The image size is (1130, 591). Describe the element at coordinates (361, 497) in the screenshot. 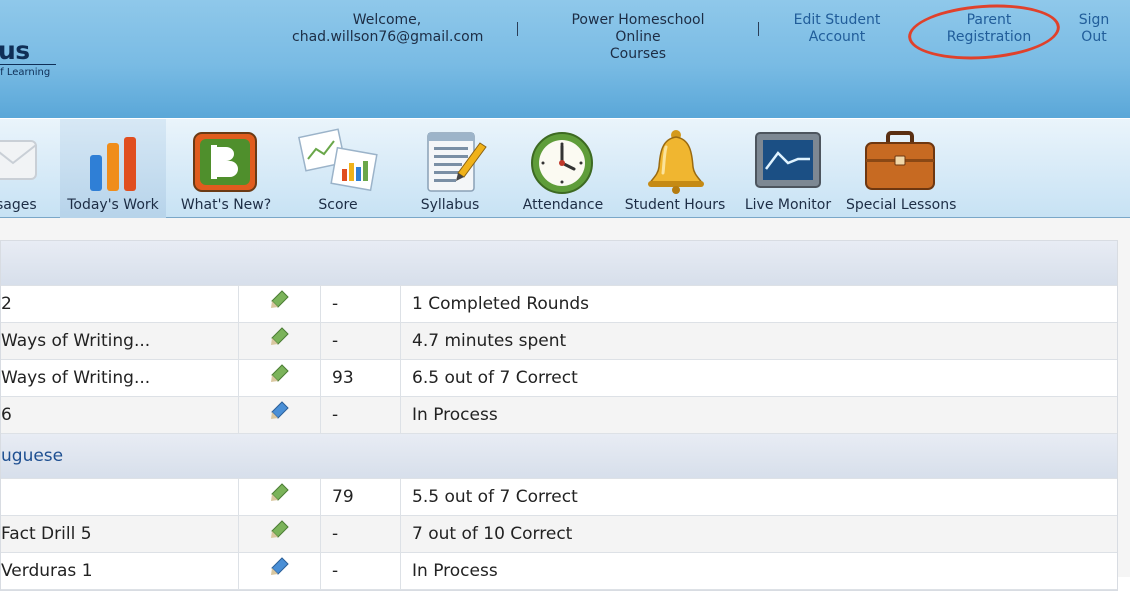

I see `score-value: 79` at that location.